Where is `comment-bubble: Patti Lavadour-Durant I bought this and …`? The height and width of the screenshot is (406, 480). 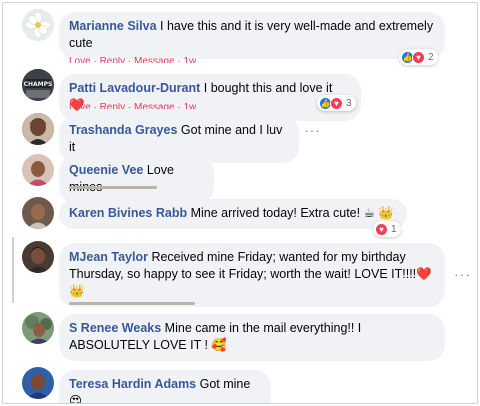
comment-bubble: Patti Lavadour-Durant I bought this and … is located at coordinates (210, 97).